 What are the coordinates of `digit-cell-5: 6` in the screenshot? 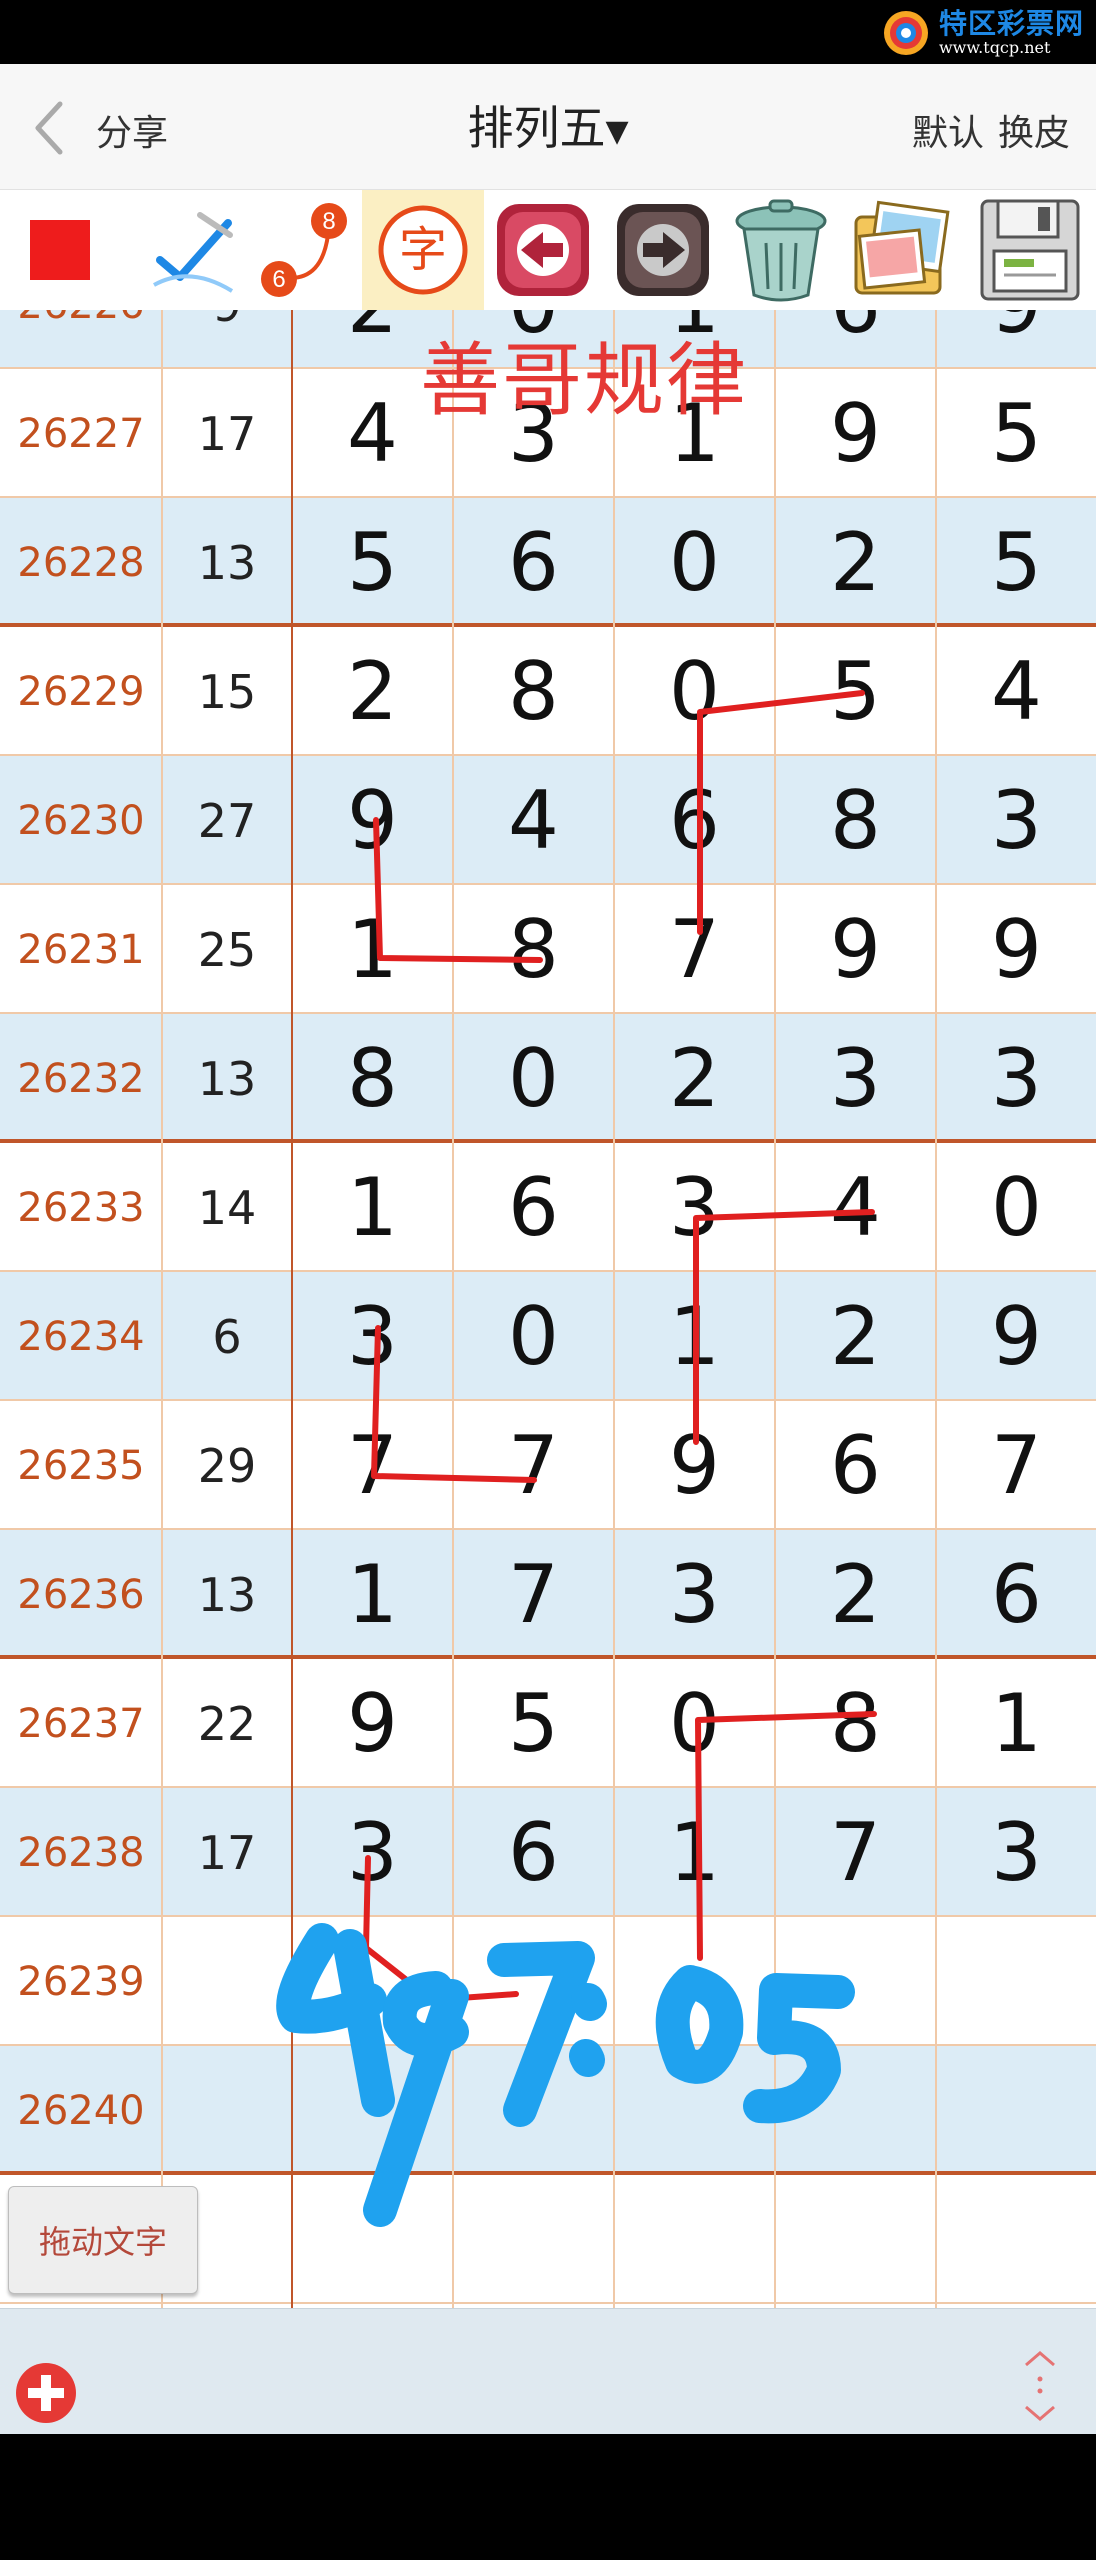 It's located at (1016, 1594).